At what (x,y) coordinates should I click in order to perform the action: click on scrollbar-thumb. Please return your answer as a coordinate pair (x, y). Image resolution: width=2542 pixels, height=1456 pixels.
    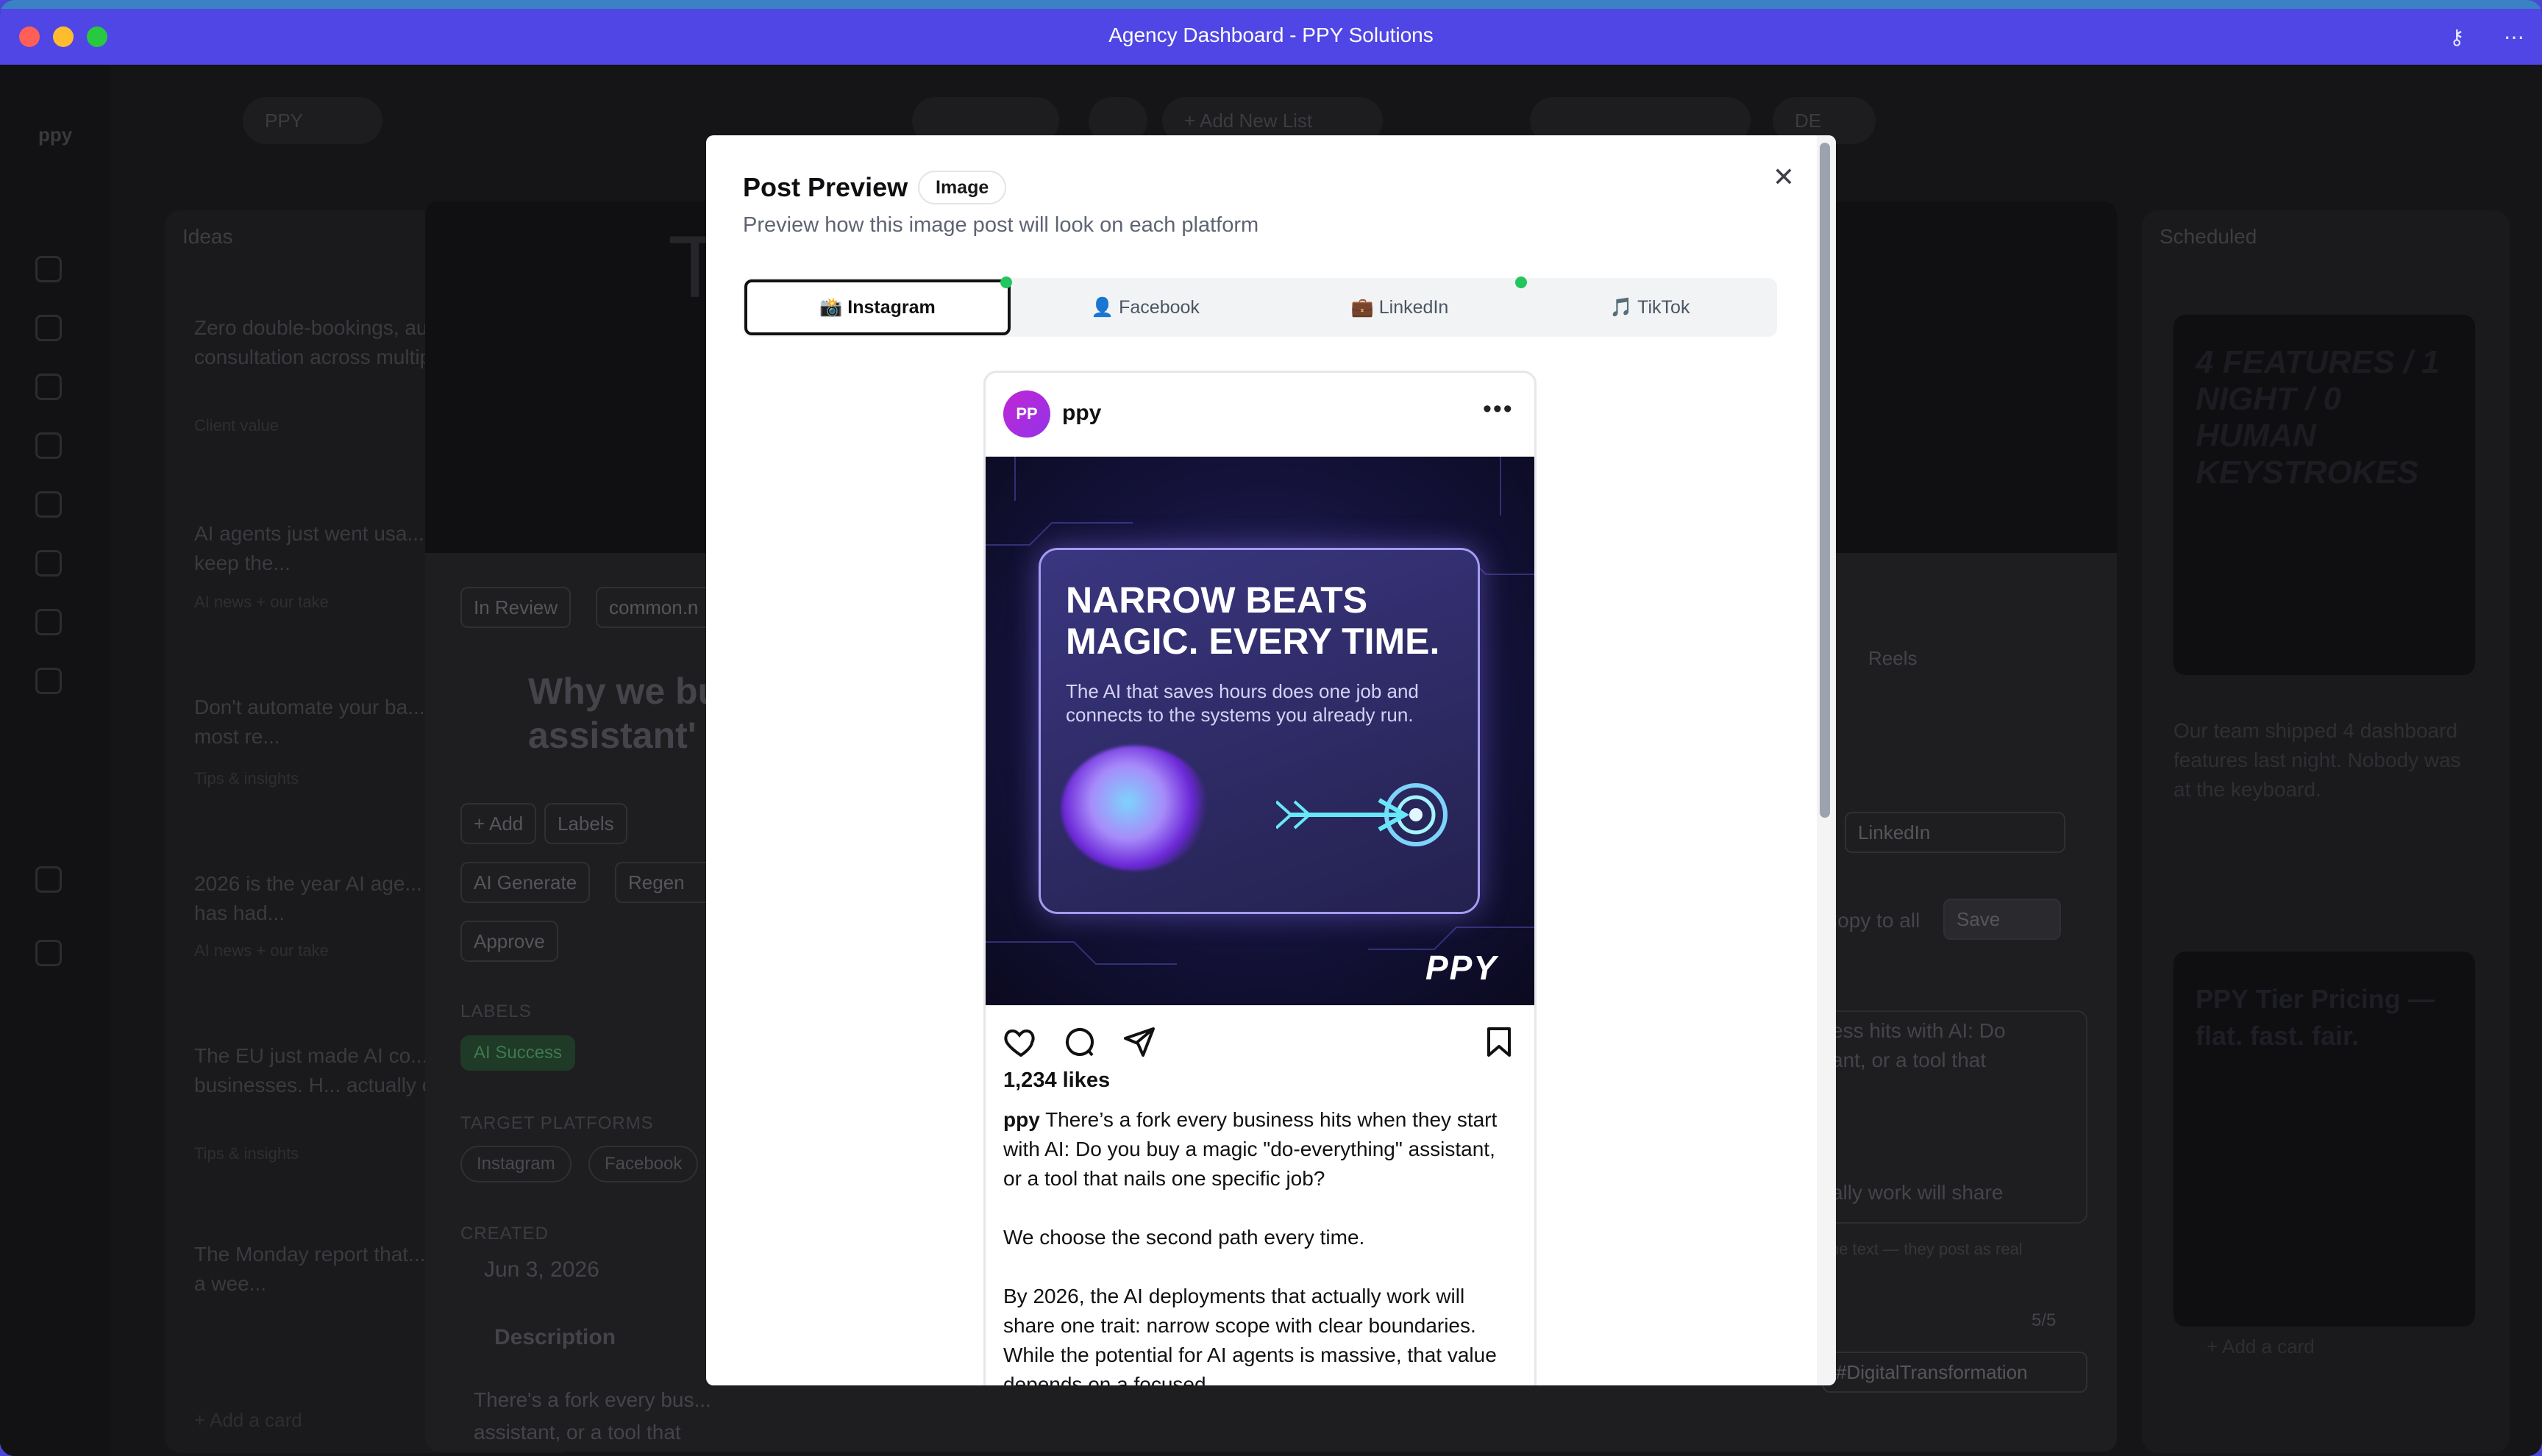
    Looking at the image, I should click on (1825, 480).